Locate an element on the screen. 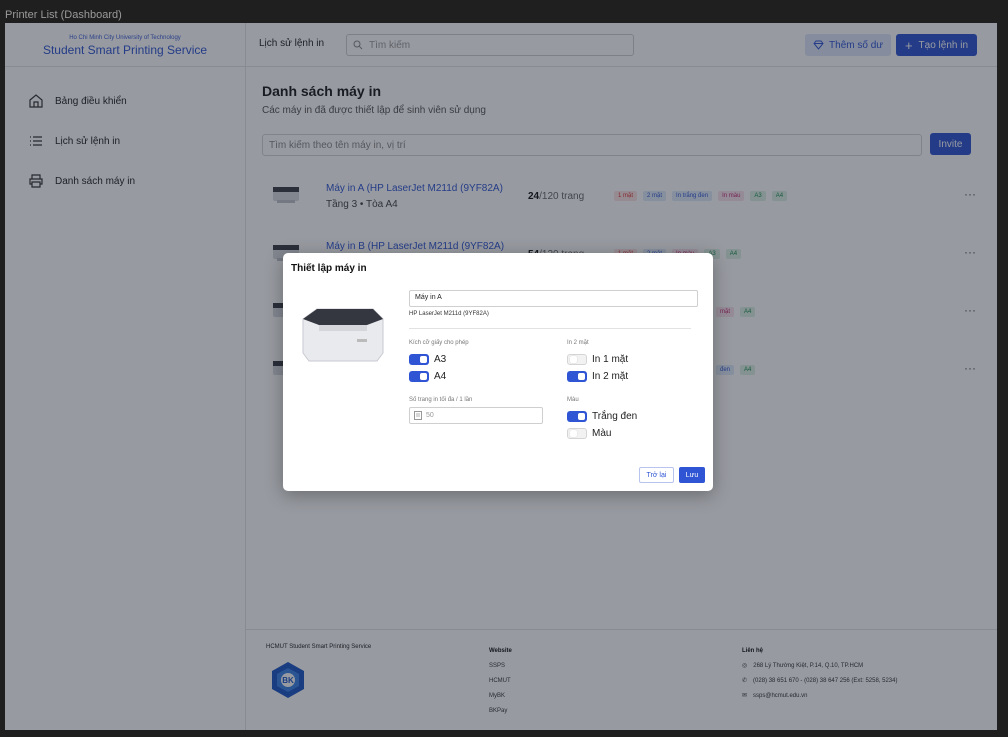 Image resolution: width=1008 pixels, height=737 pixels. back-button: Trở lại is located at coordinates (656, 475).